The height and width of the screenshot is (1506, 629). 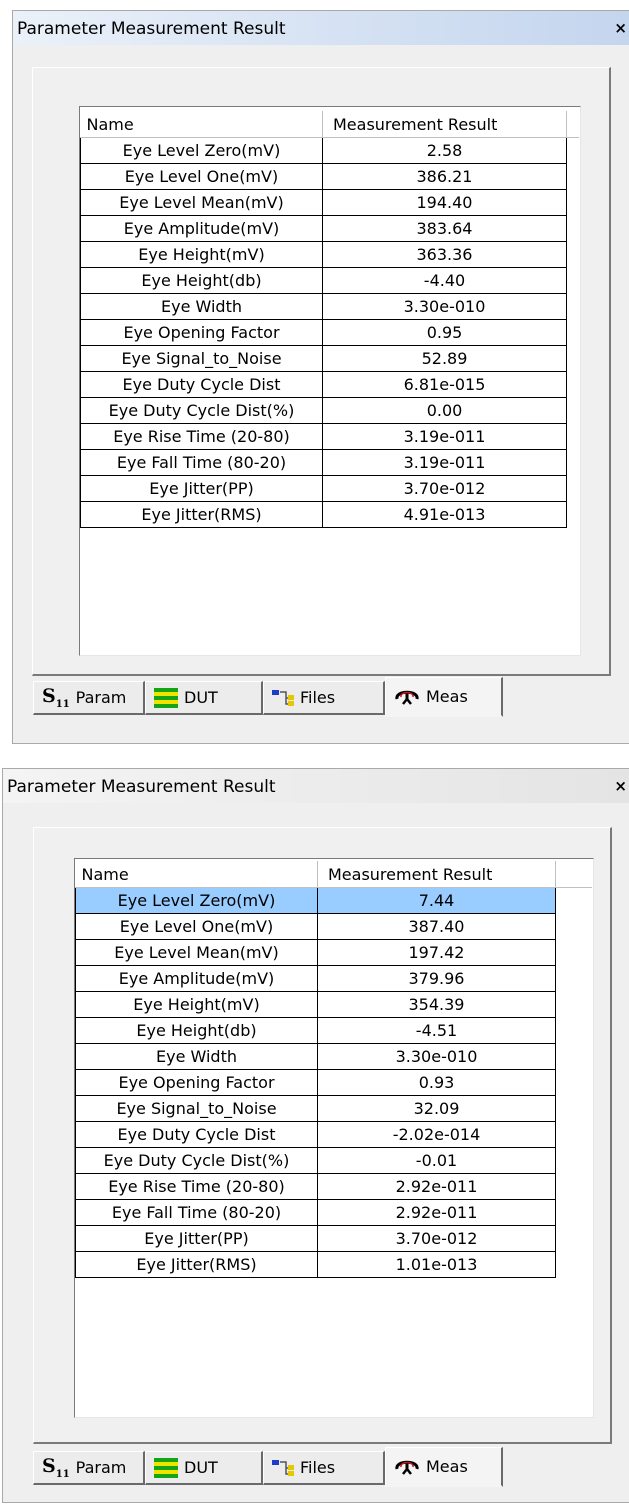 I want to click on table-row: Eye Signal_to_Noise 52.89, so click(x=329, y=358).